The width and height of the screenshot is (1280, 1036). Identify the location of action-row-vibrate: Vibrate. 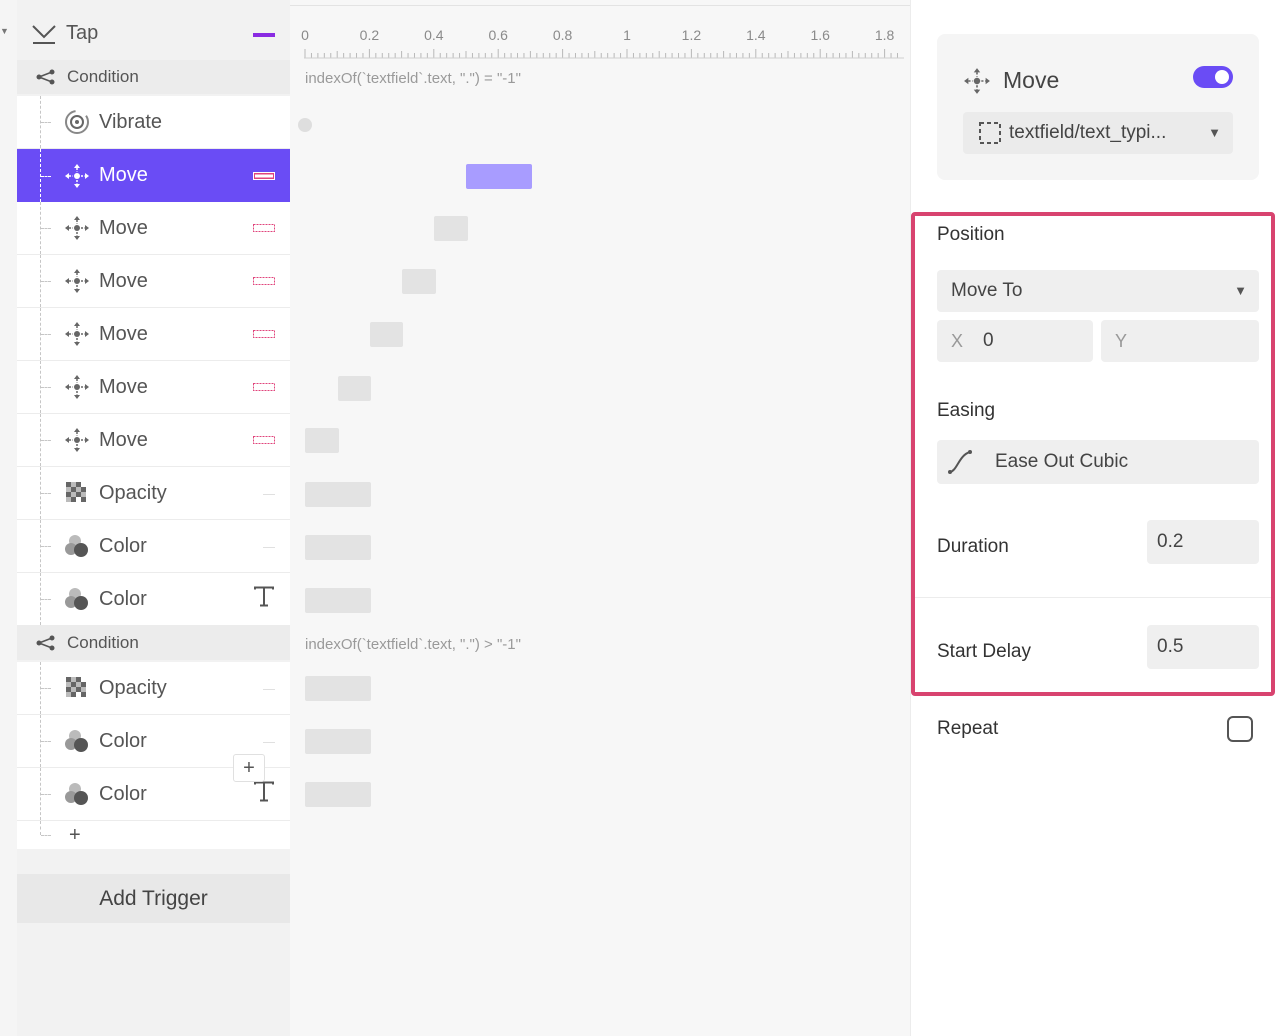
(153, 122).